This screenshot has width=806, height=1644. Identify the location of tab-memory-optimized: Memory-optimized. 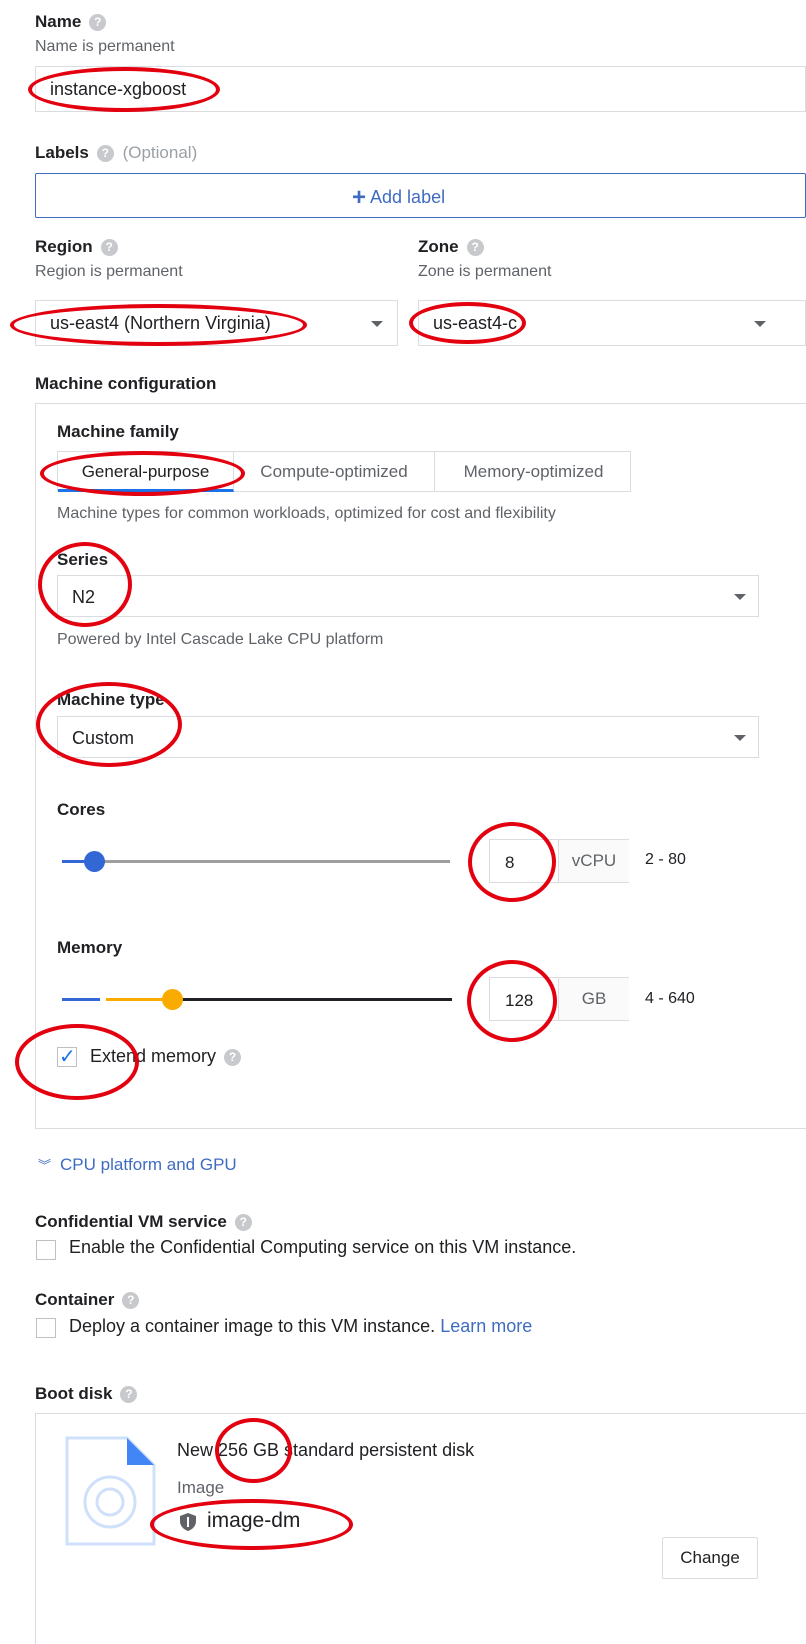
(533, 472).